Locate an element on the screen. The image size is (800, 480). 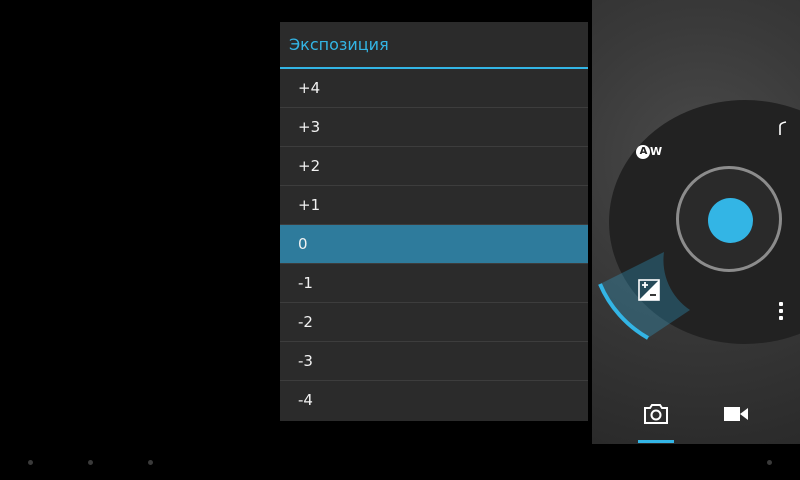
exposure-option: +3 is located at coordinates (434, 127).